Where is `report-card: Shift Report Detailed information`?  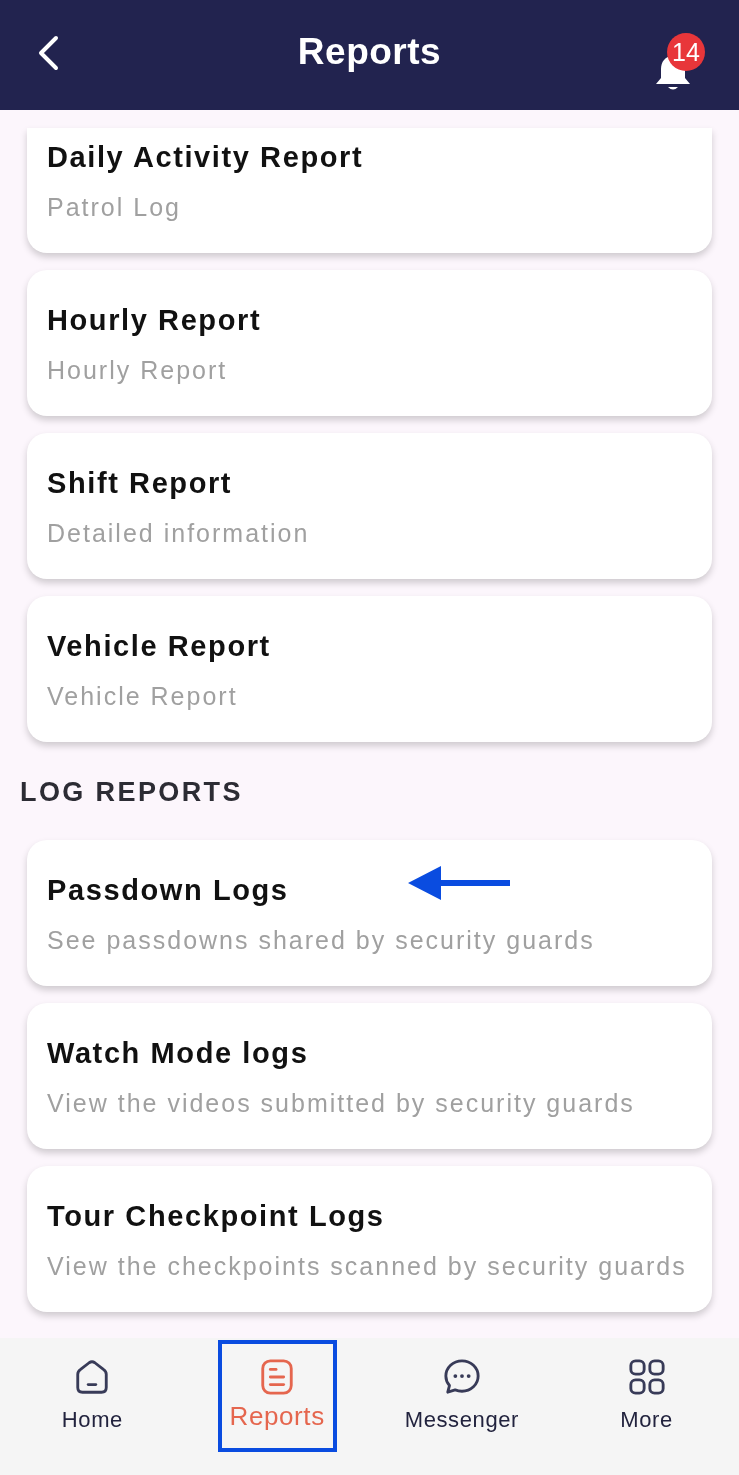 report-card: Shift Report Detailed information is located at coordinates (369, 506).